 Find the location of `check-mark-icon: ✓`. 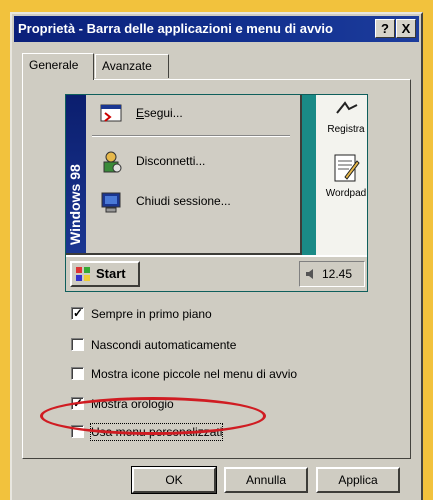

check-mark-icon: ✓ is located at coordinates (78, 313).